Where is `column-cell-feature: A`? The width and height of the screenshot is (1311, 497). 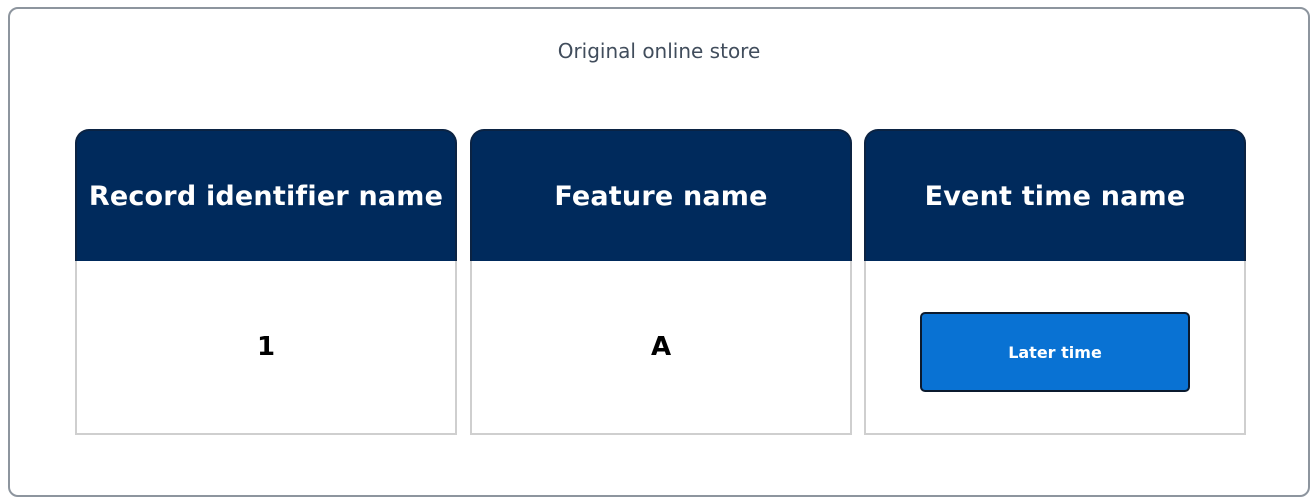
column-cell-feature: A is located at coordinates (661, 348).